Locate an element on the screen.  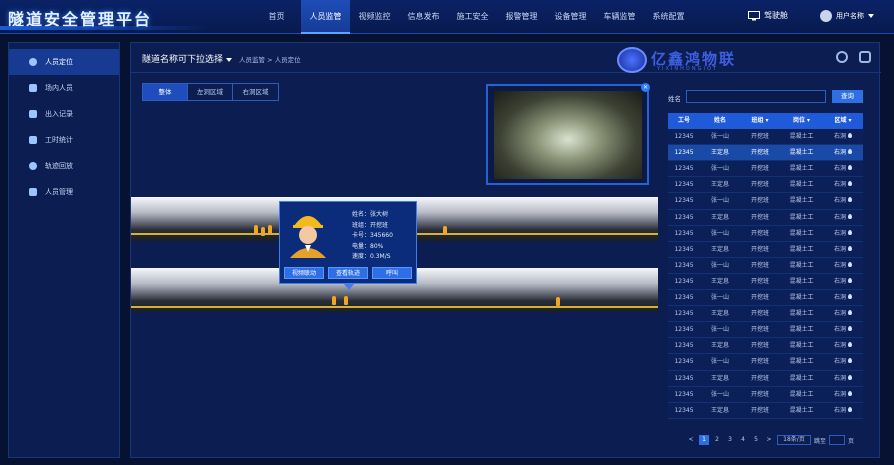
column-header-id: 工号 is located at coordinates (684, 121).